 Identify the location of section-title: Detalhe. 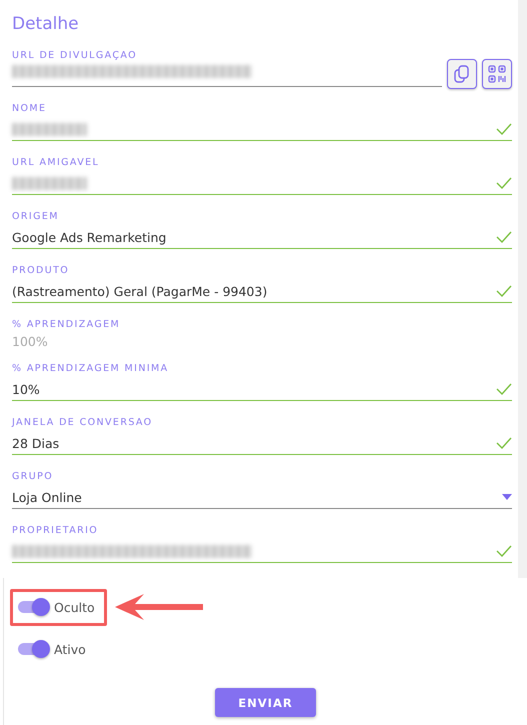
(46, 24).